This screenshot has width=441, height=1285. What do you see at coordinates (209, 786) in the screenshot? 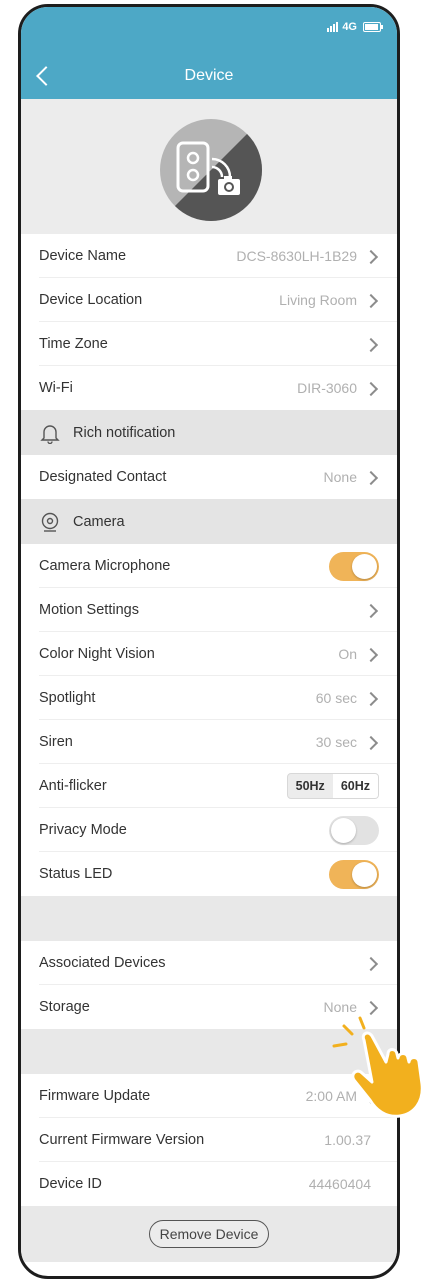
I see `anti-flicker-row: Anti-flicker 50Hz 60Hz` at bounding box center [209, 786].